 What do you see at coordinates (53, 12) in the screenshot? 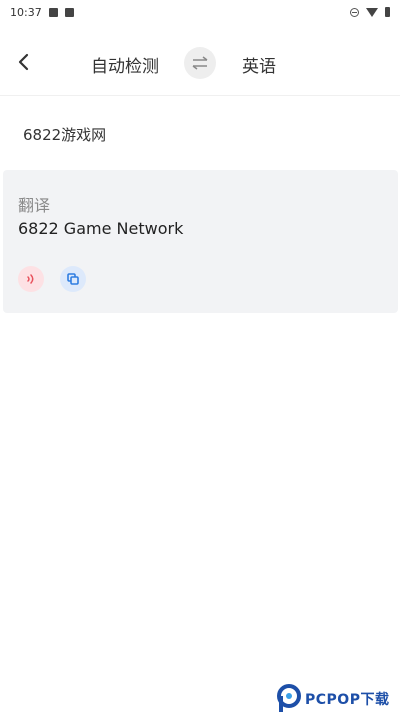
I see `gallery-notification-icon` at bounding box center [53, 12].